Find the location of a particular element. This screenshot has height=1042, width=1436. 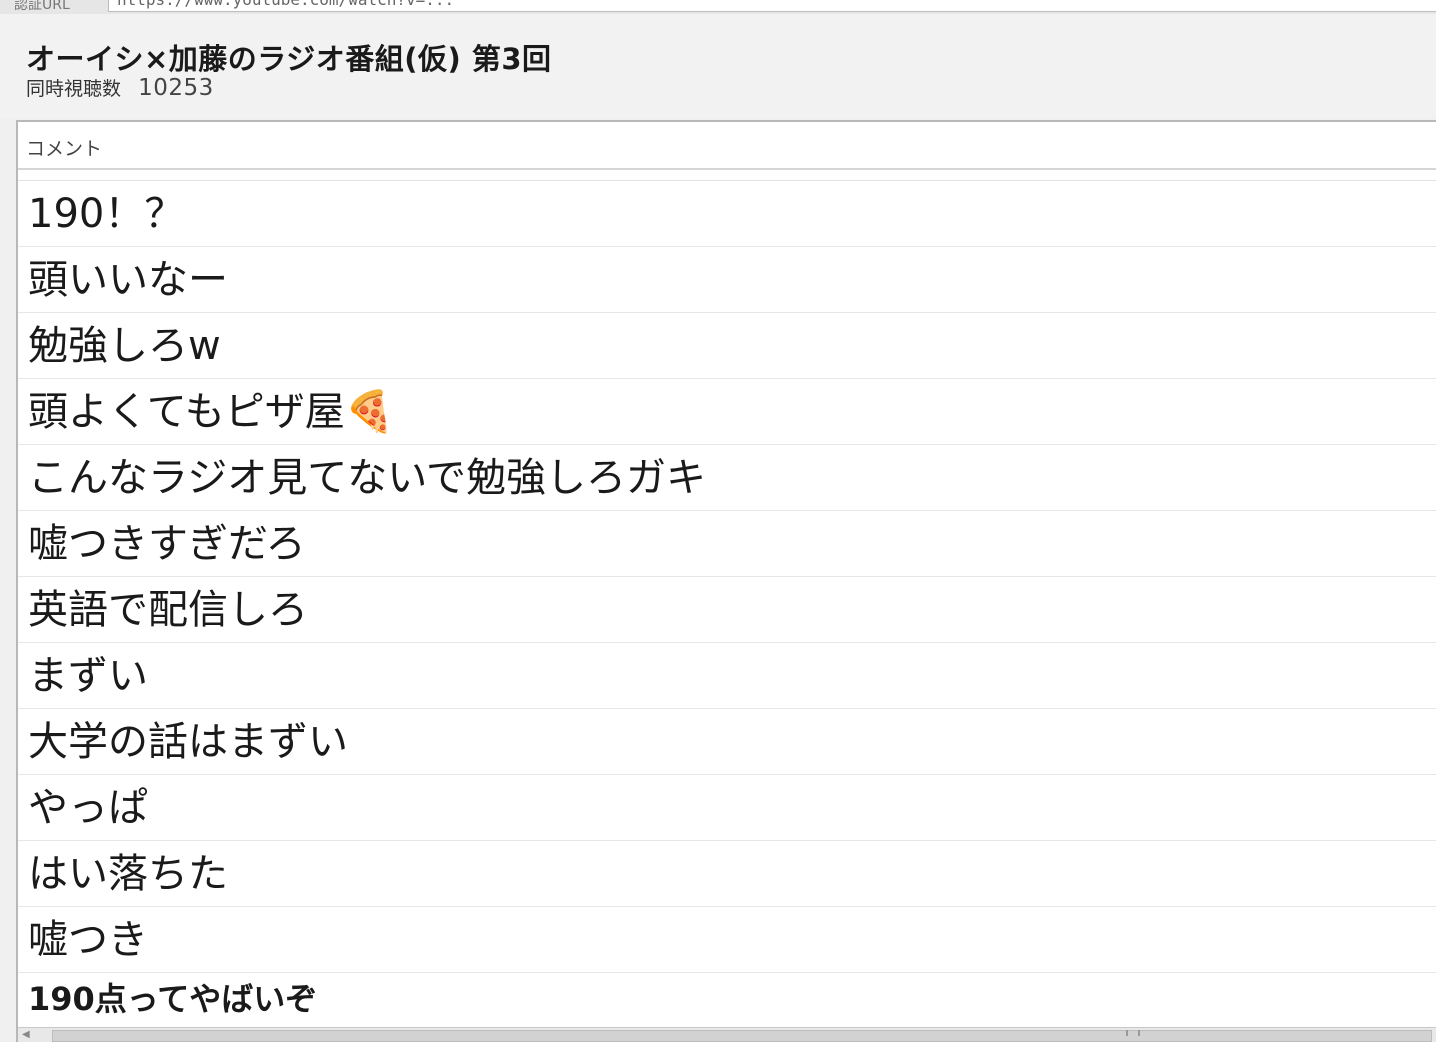

comment-row: まずい is located at coordinates (727, 676).